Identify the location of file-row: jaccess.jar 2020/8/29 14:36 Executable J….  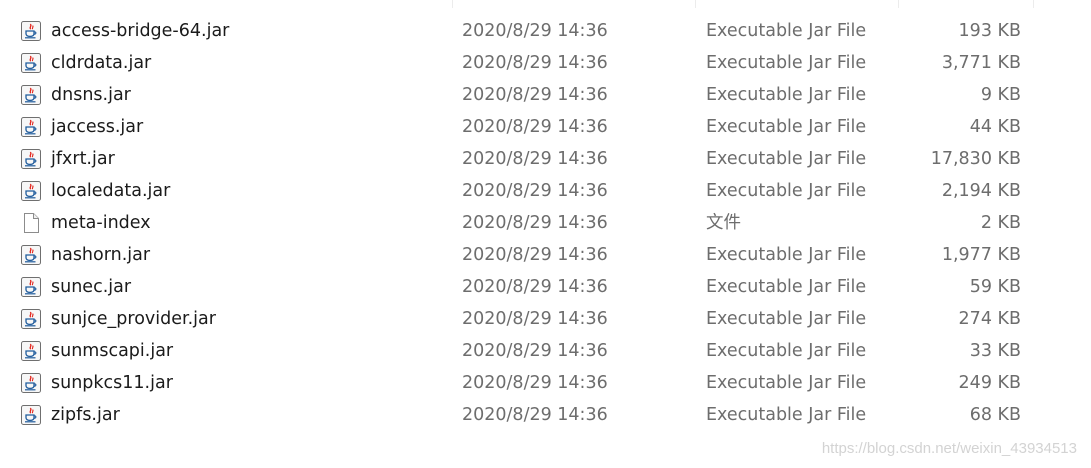
(545, 127).